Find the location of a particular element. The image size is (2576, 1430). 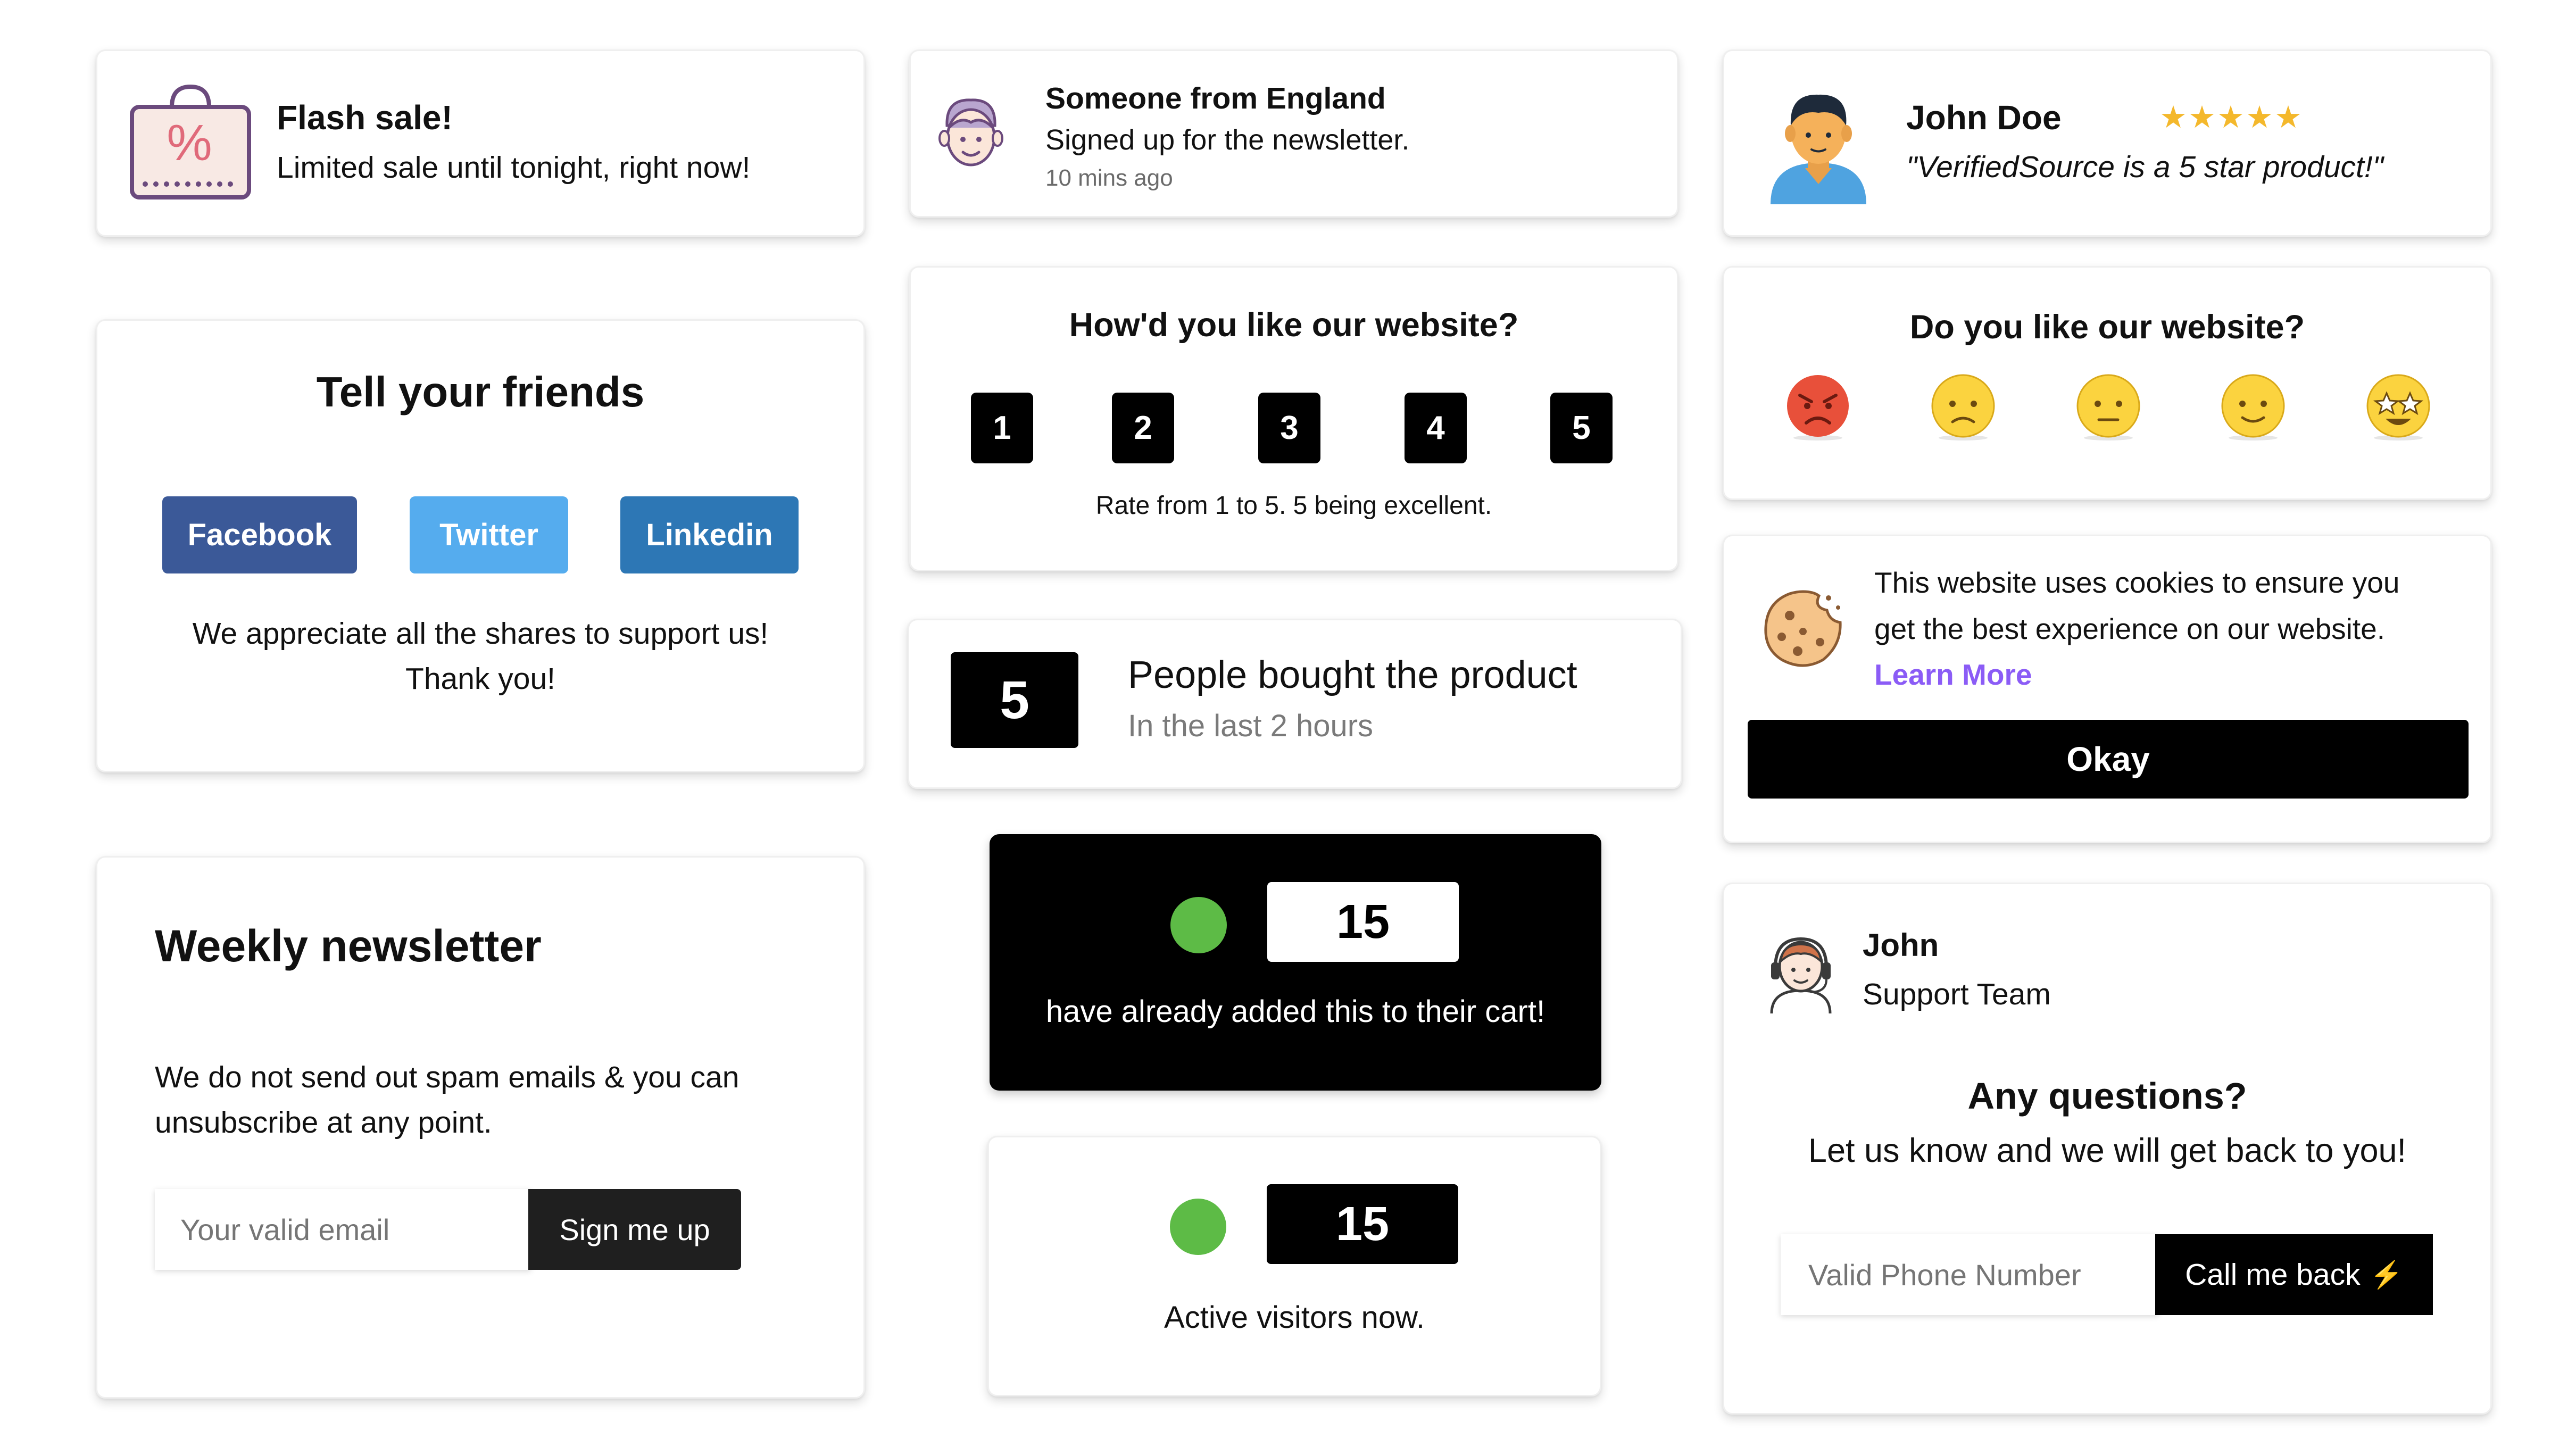

rating-title: How'd you like our website? is located at coordinates (1294, 325).